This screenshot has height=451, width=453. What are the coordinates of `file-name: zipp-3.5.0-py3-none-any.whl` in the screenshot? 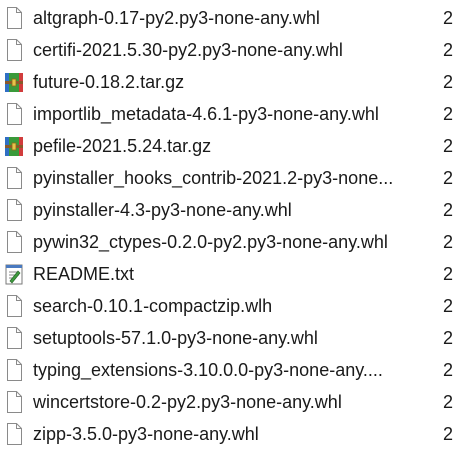 It's located at (146, 434).